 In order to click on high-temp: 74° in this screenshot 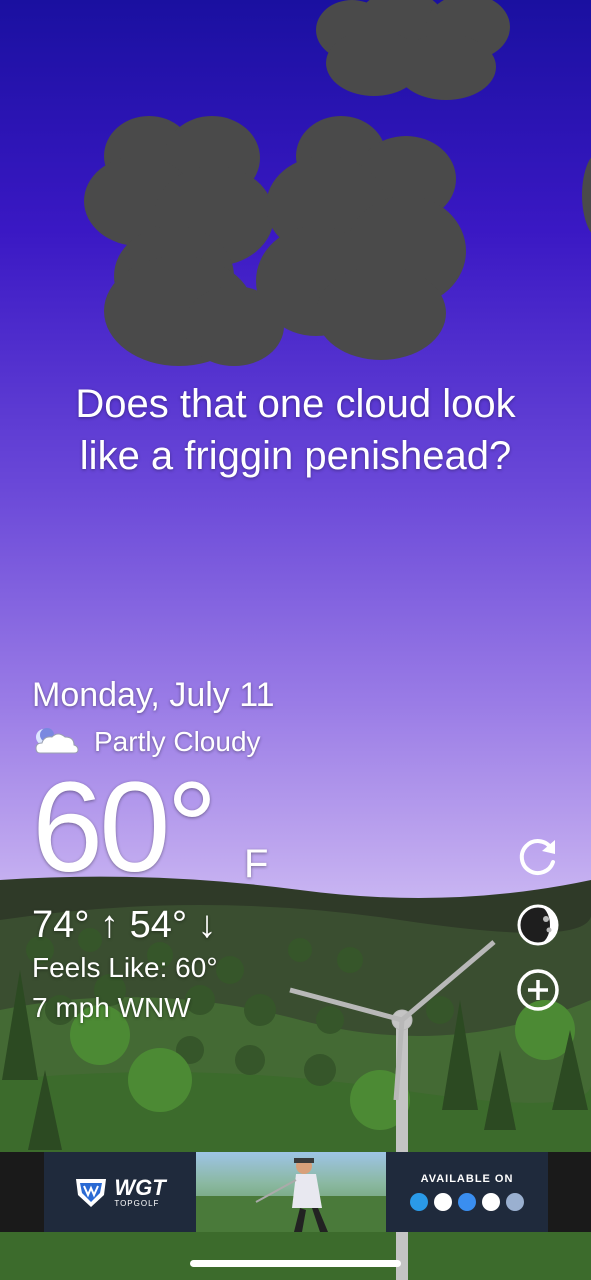, I will do `click(61, 925)`.